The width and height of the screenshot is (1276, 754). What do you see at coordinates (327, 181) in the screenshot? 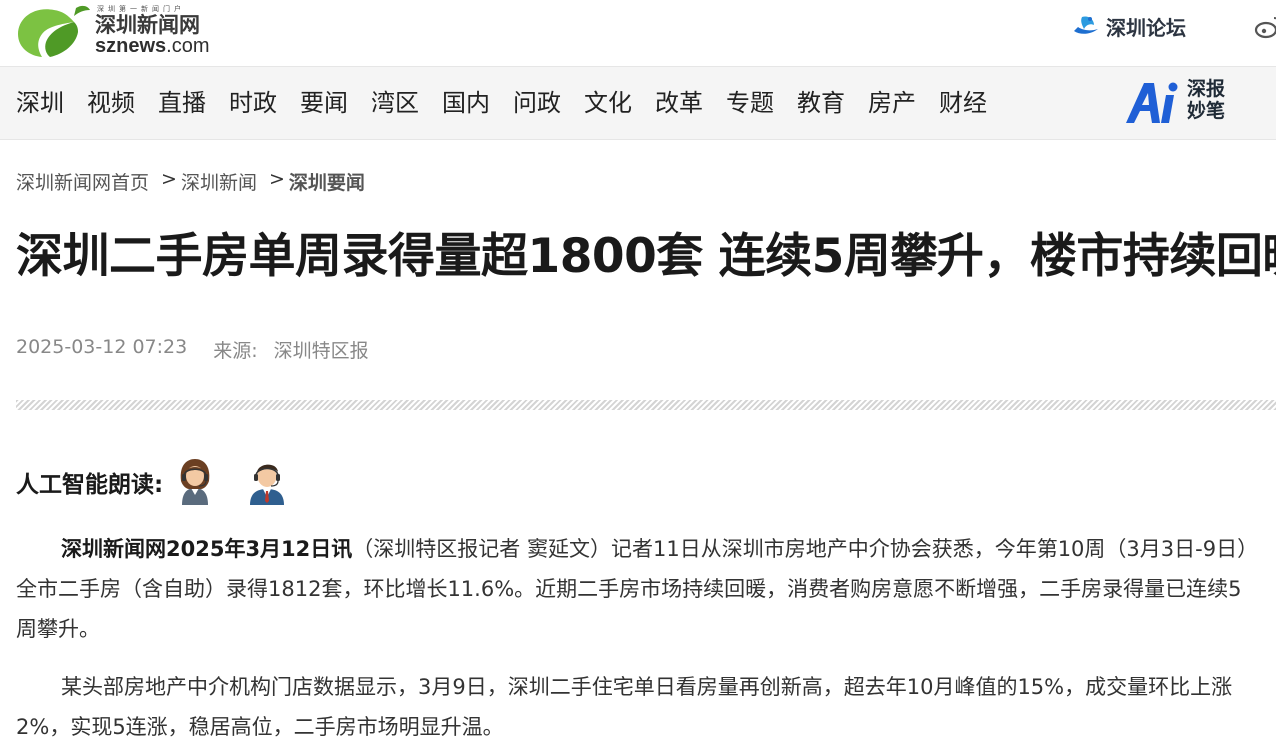
I see `breadcrumb-current: 深圳要闻` at bounding box center [327, 181].